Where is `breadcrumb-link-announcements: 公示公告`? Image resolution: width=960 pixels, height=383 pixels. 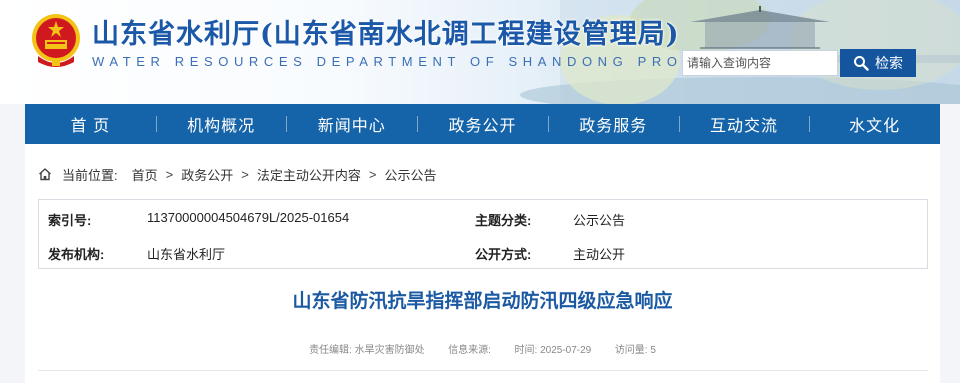
breadcrumb-link-announcements: 公示公告 is located at coordinates (410, 174).